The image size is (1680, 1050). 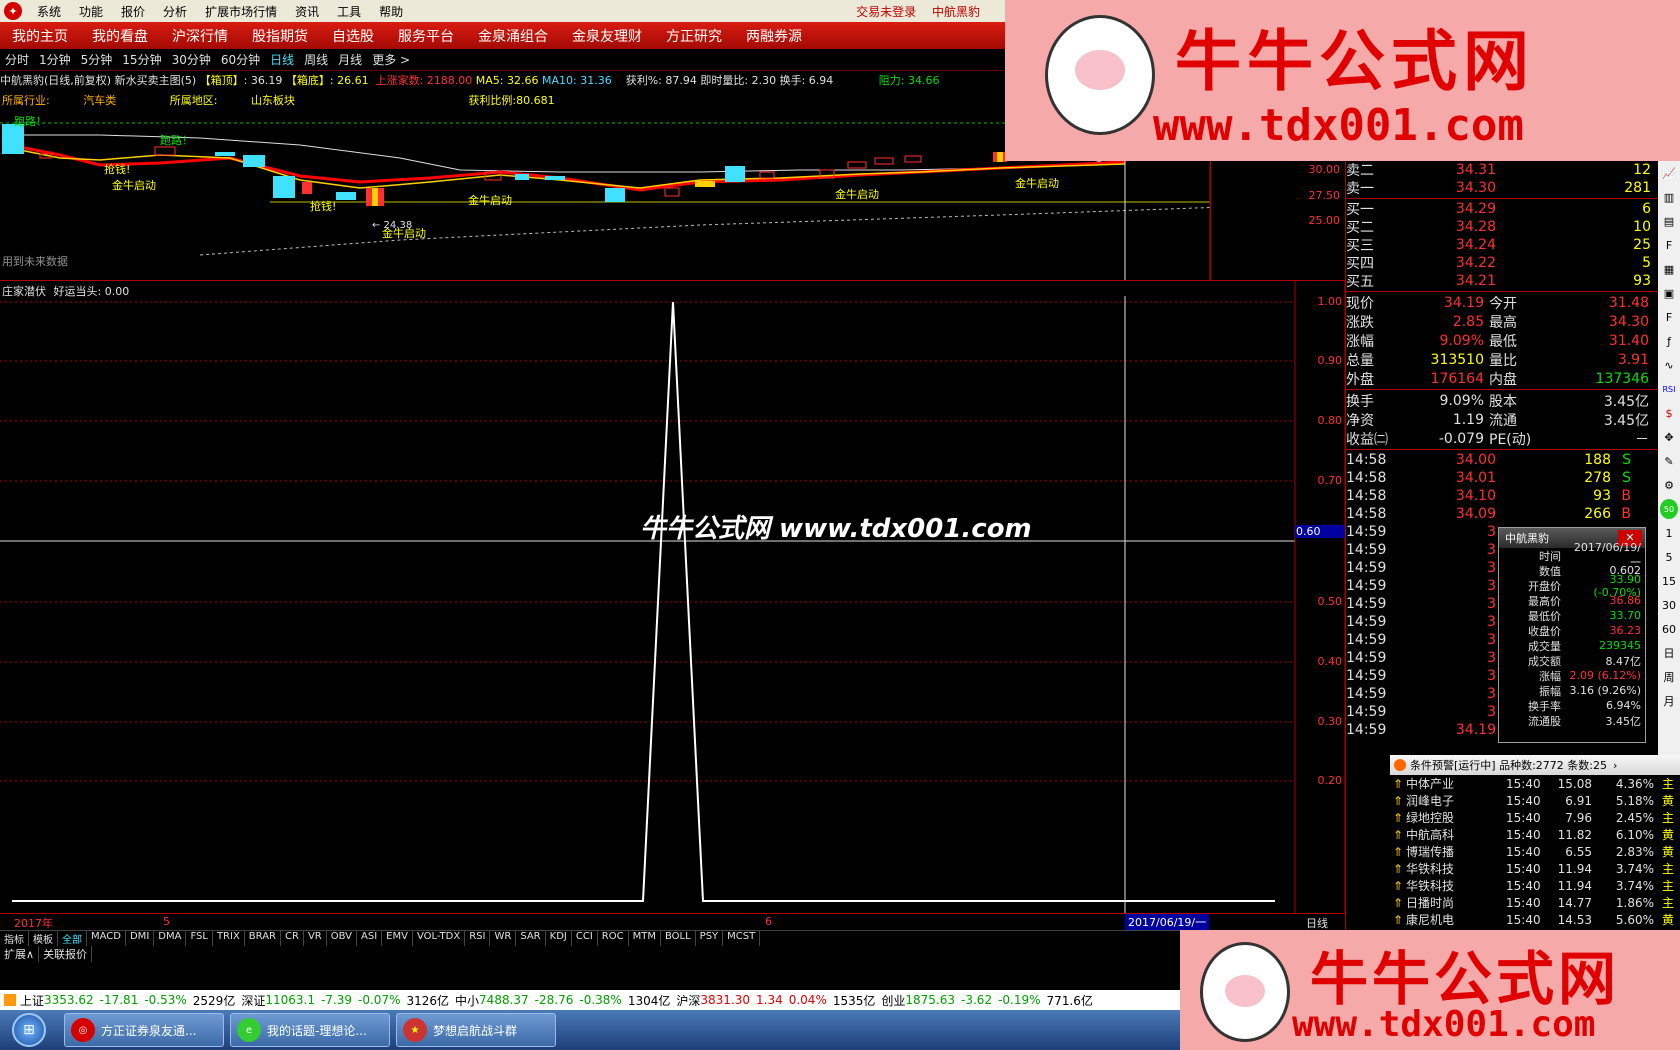 I want to click on indicator-tab: MTM, so click(x=645, y=938).